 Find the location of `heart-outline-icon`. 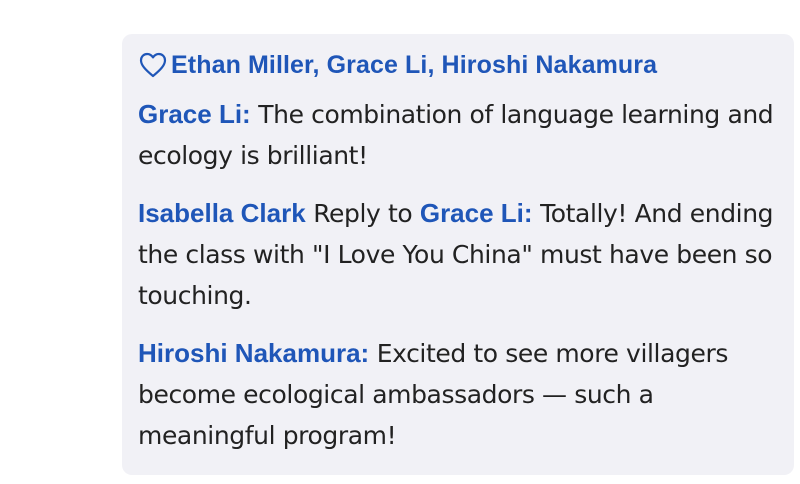

heart-outline-icon is located at coordinates (153, 65).